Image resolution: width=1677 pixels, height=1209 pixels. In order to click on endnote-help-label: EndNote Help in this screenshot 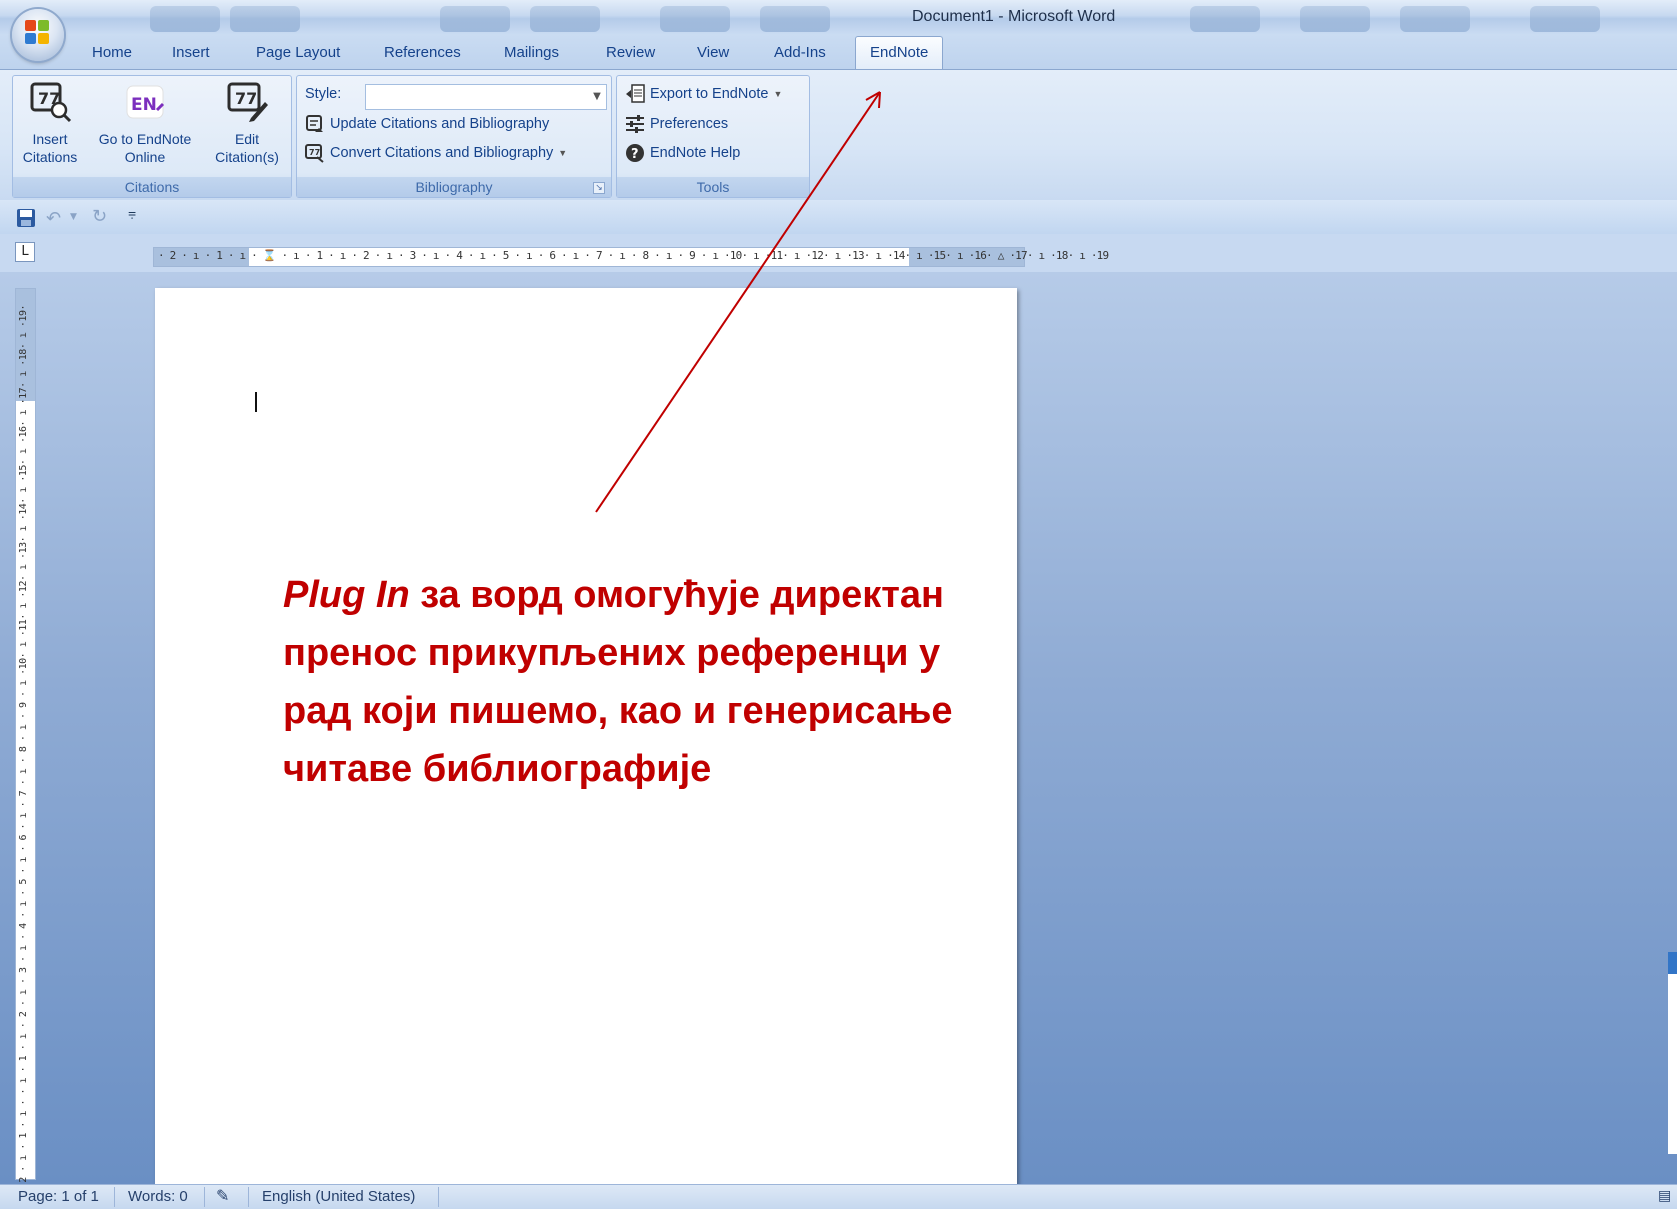, I will do `click(695, 153)`.